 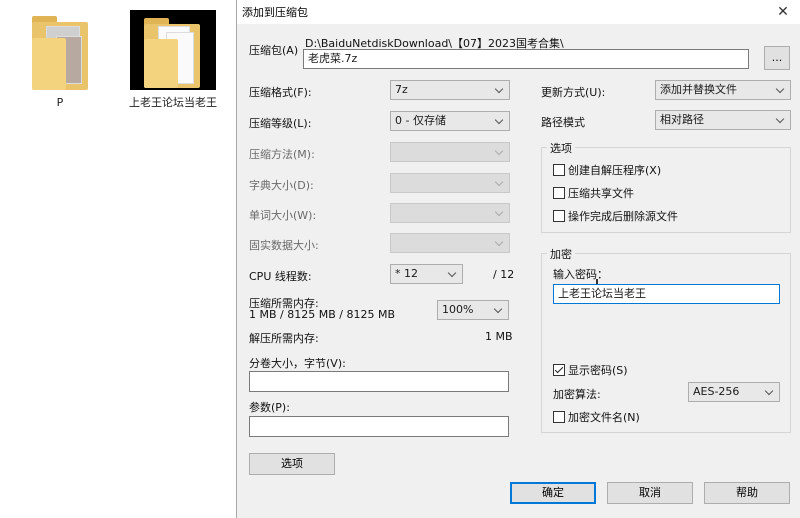 I want to click on level-value: 0 - 仅存储, so click(x=420, y=120).